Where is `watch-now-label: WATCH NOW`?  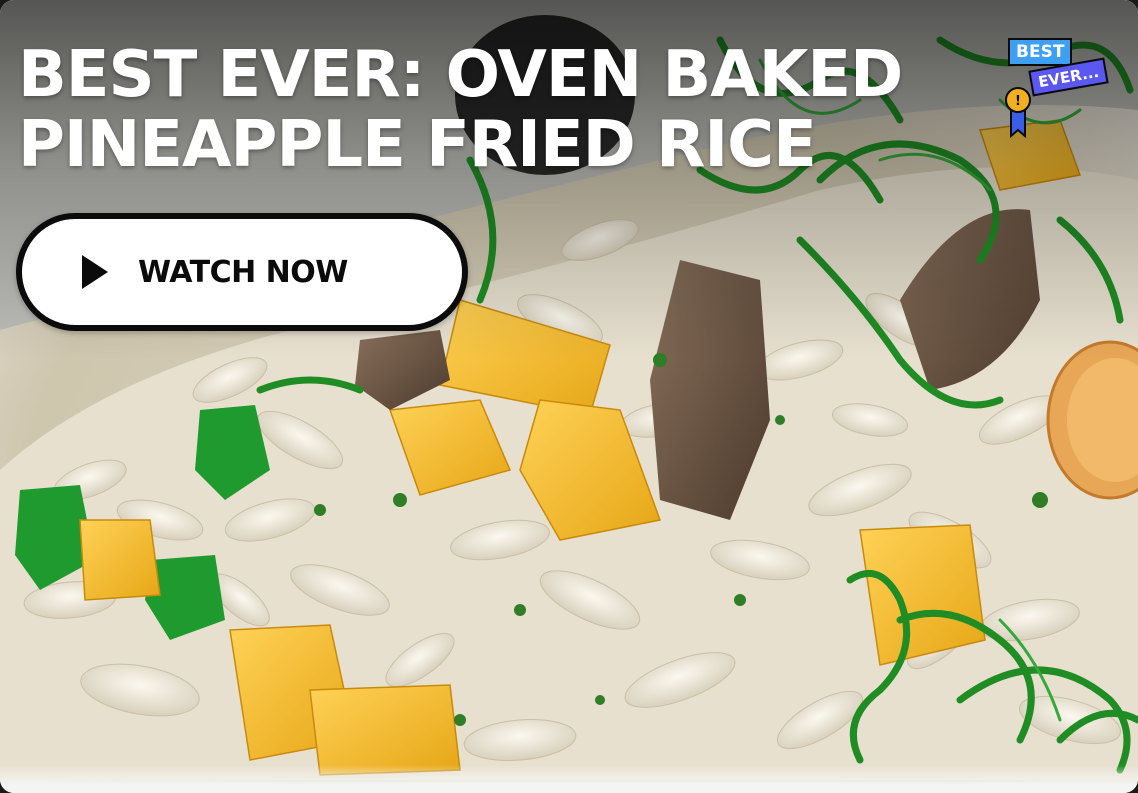
watch-now-label: WATCH NOW is located at coordinates (243, 272).